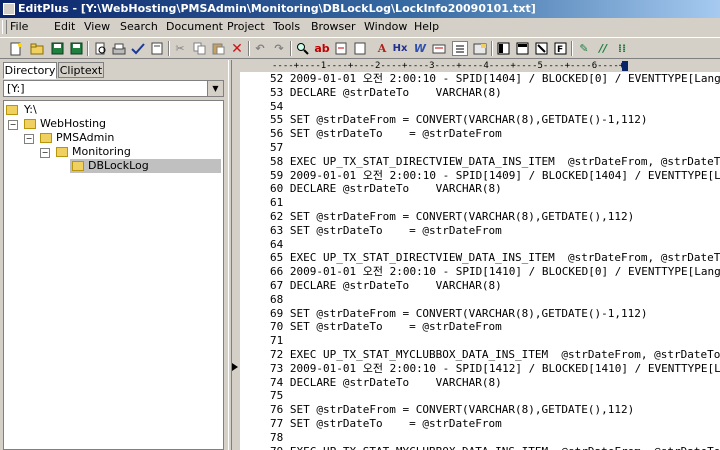 This screenshot has height=450, width=720. What do you see at coordinates (386, 134) in the screenshot?
I see `code-line: 56 SET @strDateTo = @strDateFrom` at bounding box center [386, 134].